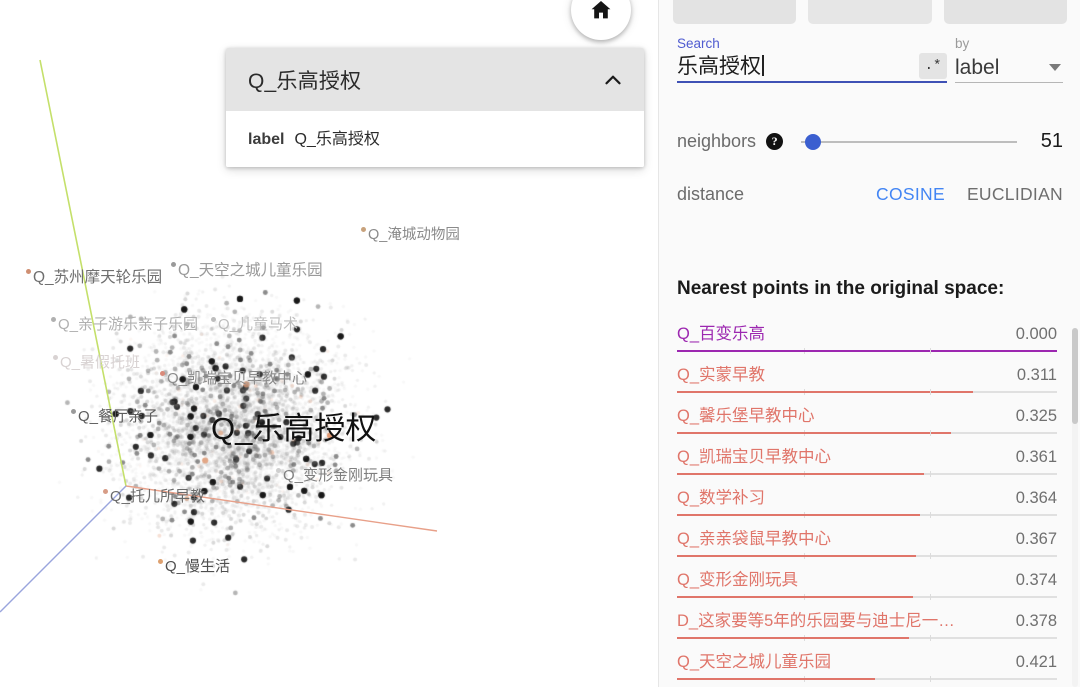  What do you see at coordinates (1036, 334) in the screenshot?
I see `nearest-point-distance: 0.000` at bounding box center [1036, 334].